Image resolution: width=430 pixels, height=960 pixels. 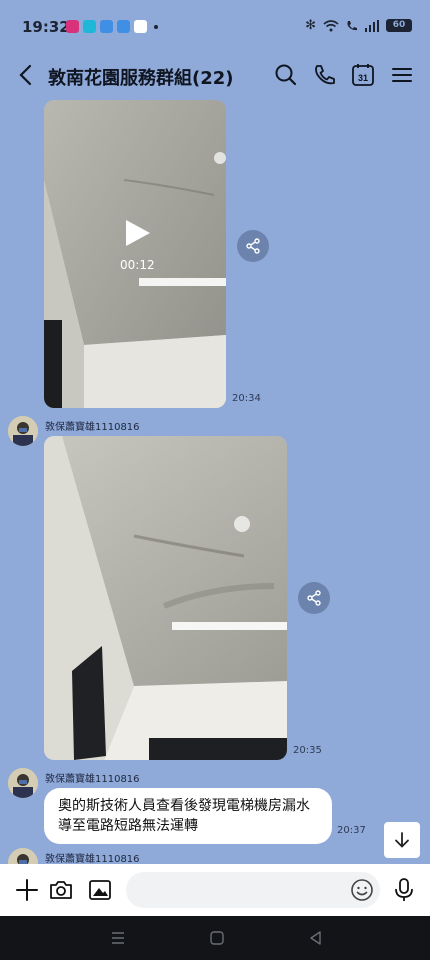 I want to click on emoji-icon, so click(x=362, y=890).